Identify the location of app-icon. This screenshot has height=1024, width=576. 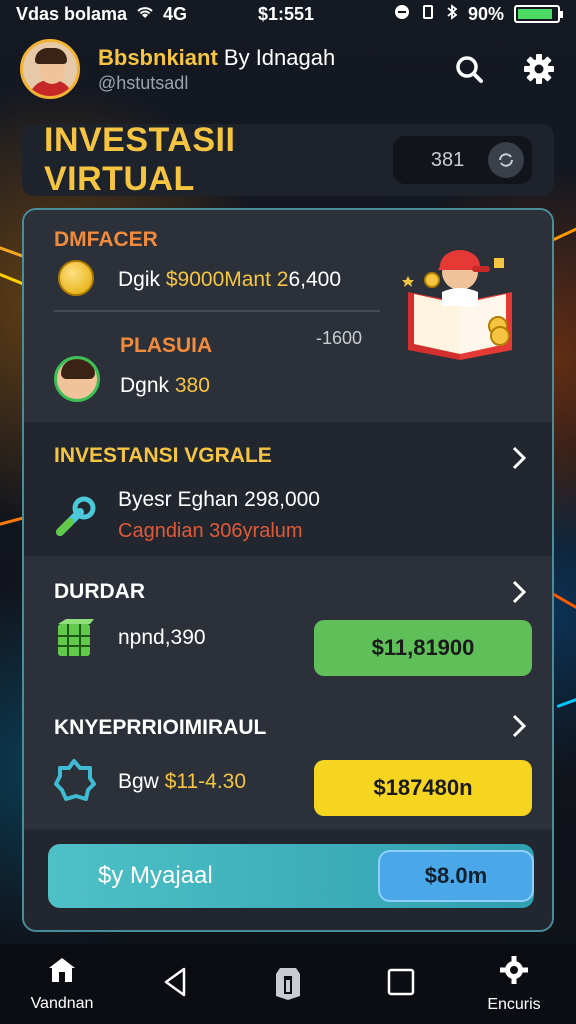
(288, 984).